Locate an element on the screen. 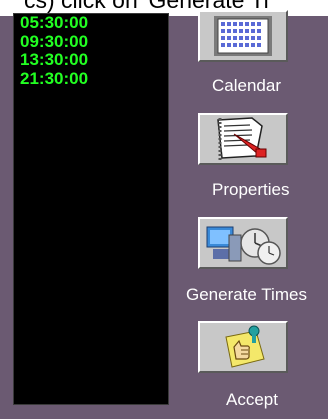  properties-button is located at coordinates (243, 139).